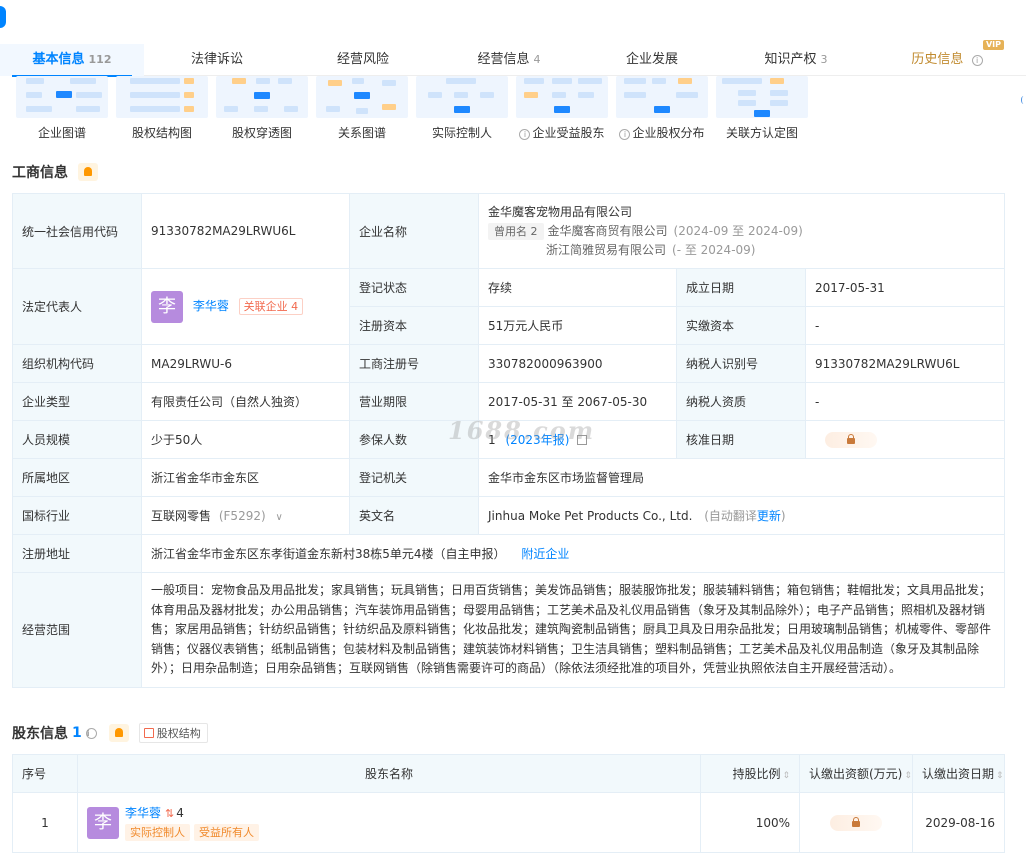  I want to click on used-name-period: (2024-09 至 2024-09), so click(738, 230).